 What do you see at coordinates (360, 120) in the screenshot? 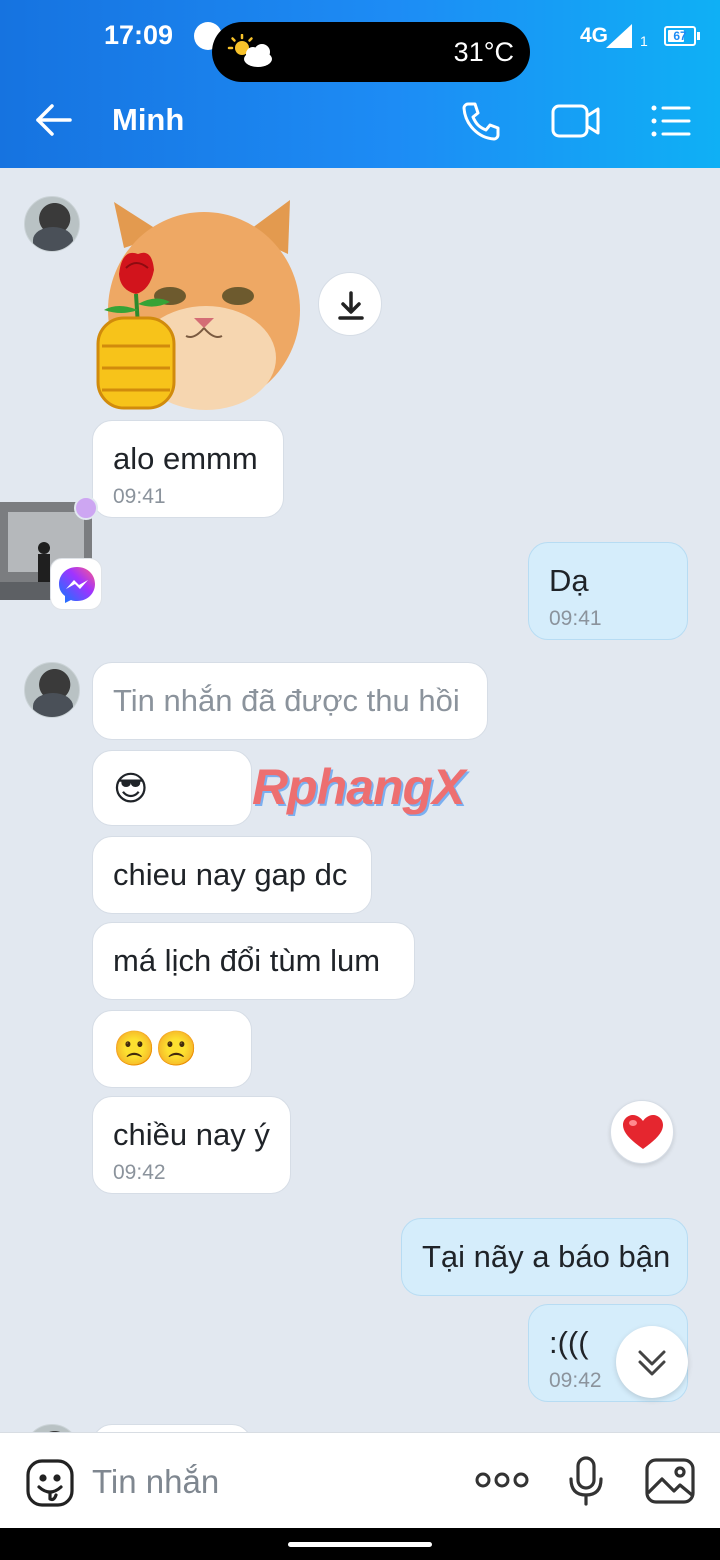
I see `chat-header: Minh` at bounding box center [360, 120].